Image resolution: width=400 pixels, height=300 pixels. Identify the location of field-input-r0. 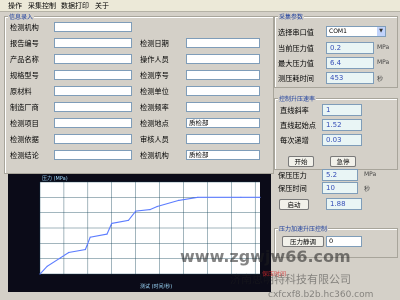
(223, 43).